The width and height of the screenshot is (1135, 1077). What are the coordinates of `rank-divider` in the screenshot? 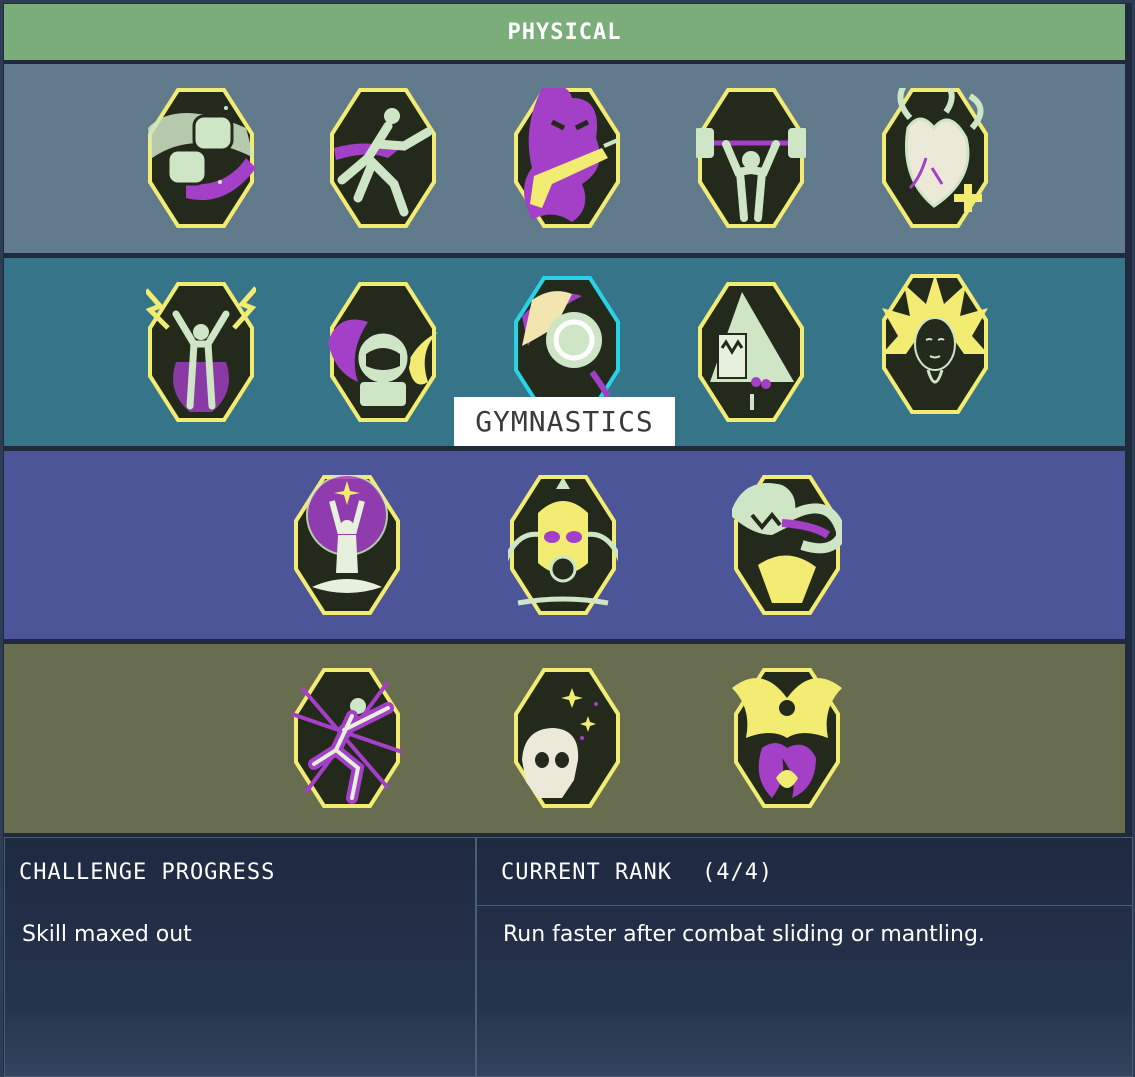 It's located at (804, 905).